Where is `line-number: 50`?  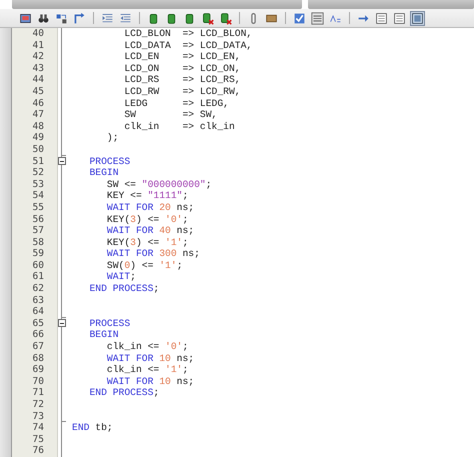
line-number: 50 is located at coordinates (38, 150).